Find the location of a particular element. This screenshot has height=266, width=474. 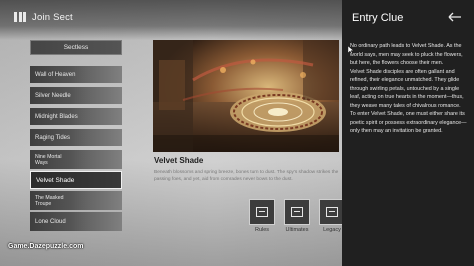

sect-item-label: Wall of Heaven is located at coordinates (55, 74).